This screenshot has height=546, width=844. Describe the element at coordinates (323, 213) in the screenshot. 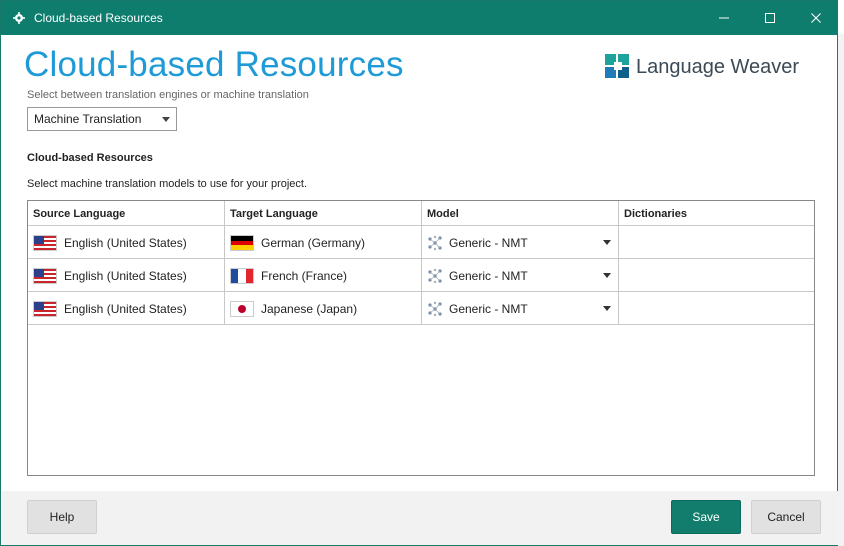

I see `column-header-target-language: Target Language` at that location.